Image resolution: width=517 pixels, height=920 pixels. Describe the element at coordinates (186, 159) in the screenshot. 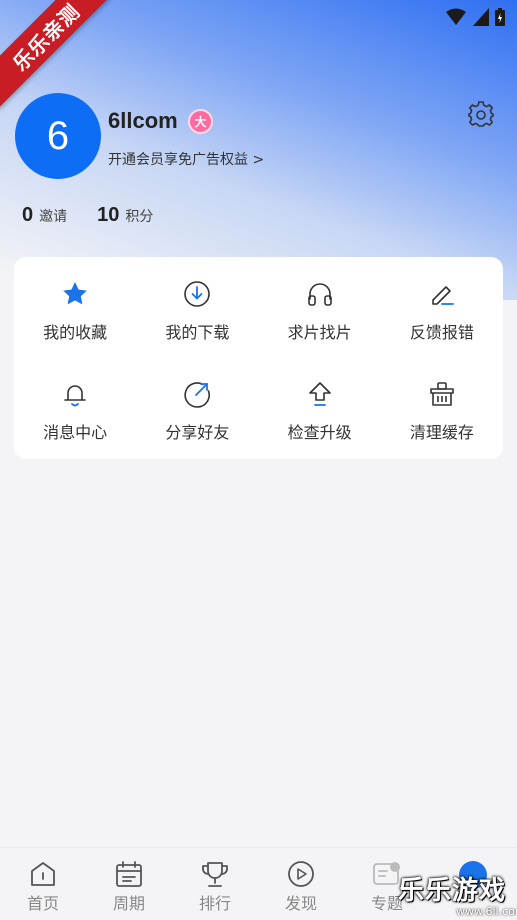

I see `vip-upgrade-link: 开通会员享免广告权益 >` at that location.